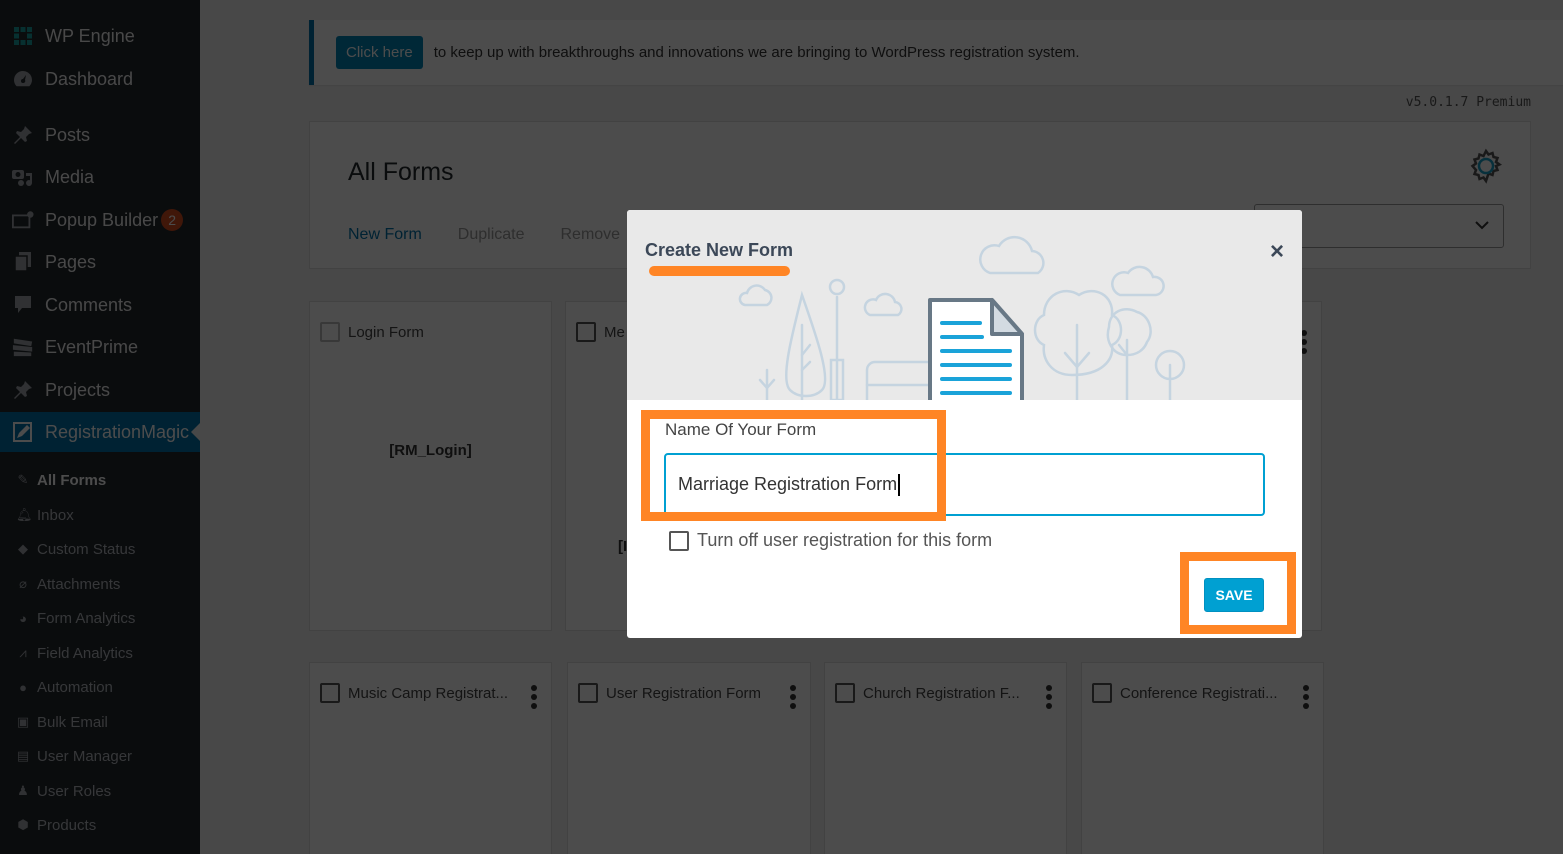  Describe the element at coordinates (962, 317) in the screenshot. I see `park-illustration-icon` at that location.